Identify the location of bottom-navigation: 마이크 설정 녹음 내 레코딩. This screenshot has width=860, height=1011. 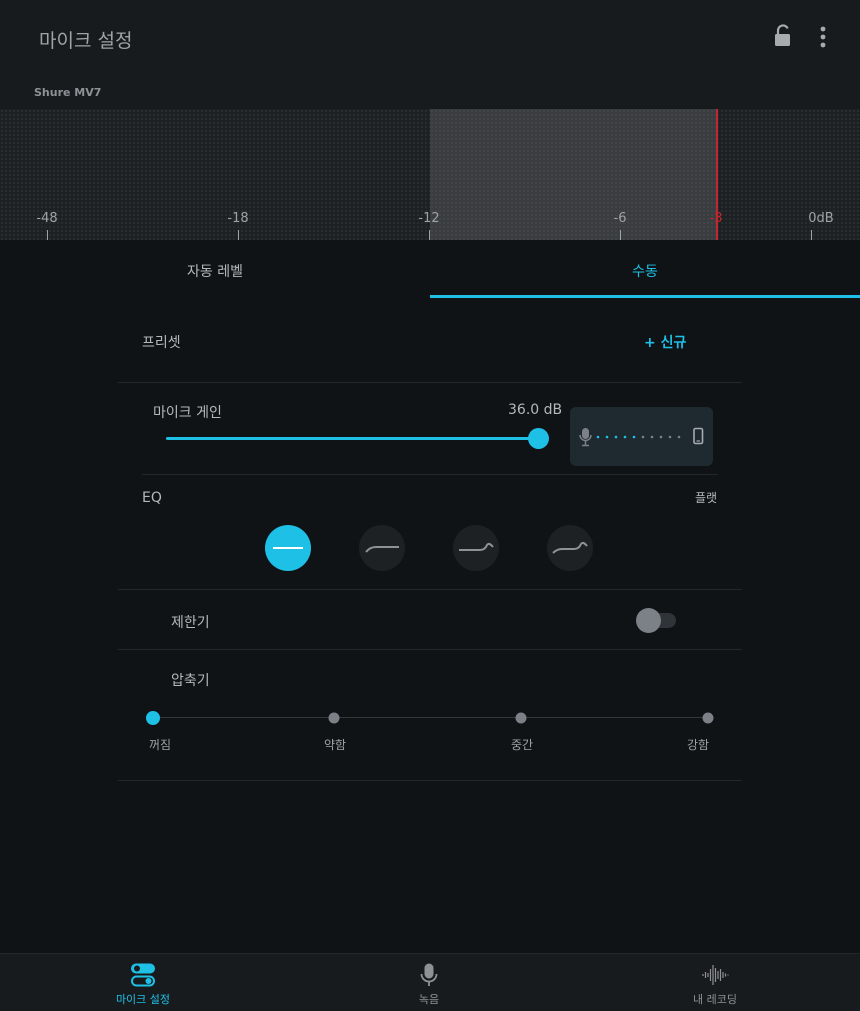
(430, 982).